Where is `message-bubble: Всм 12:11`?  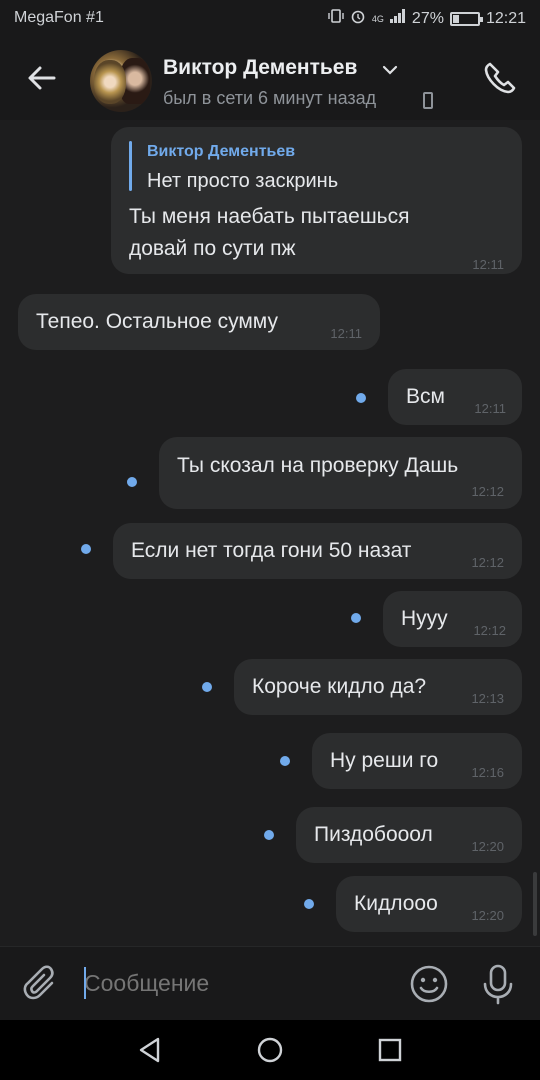 message-bubble: Всм 12:11 is located at coordinates (455, 397).